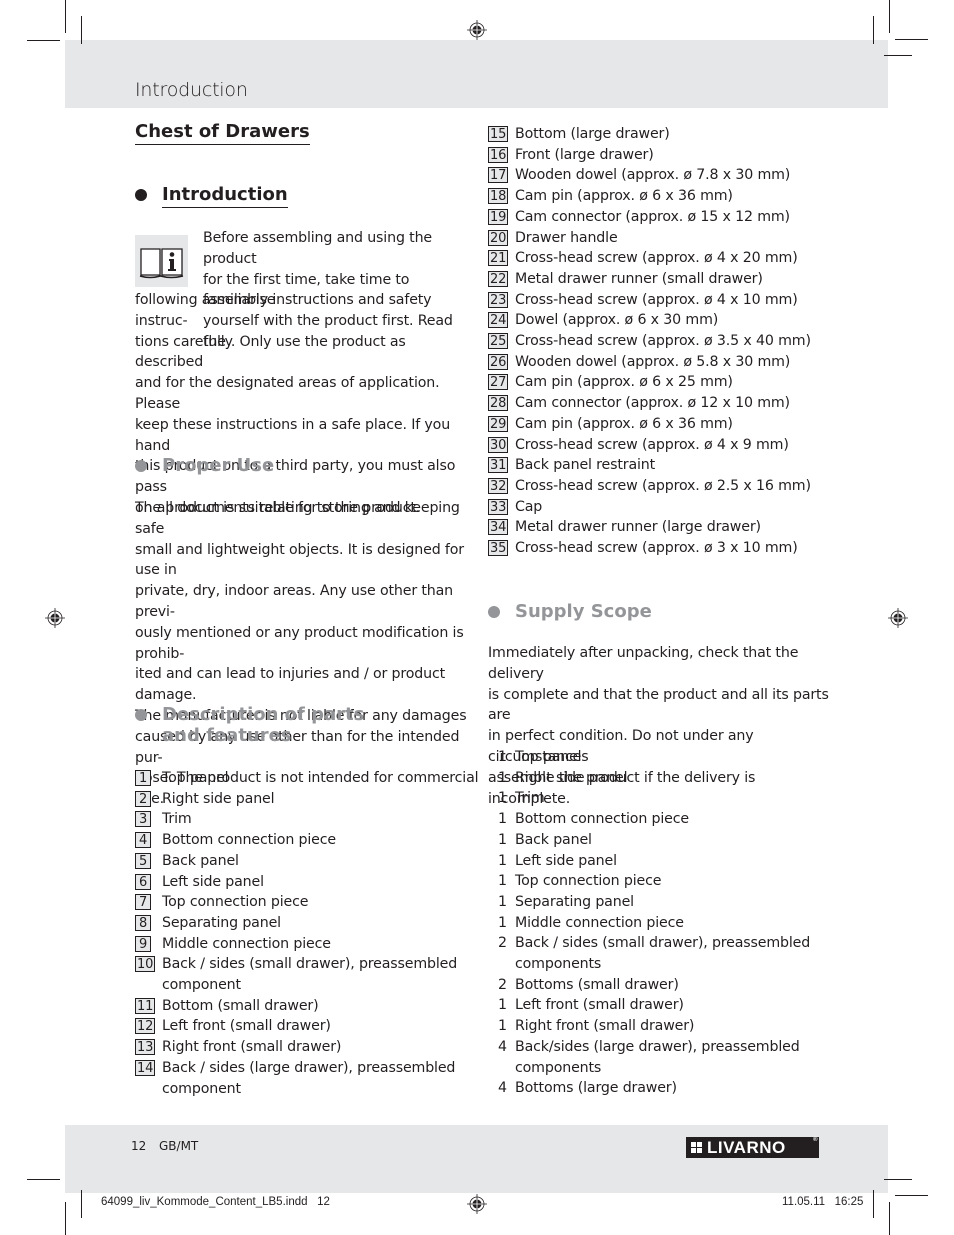  I want to click on section-heading-introduction: Introduction, so click(211, 196).